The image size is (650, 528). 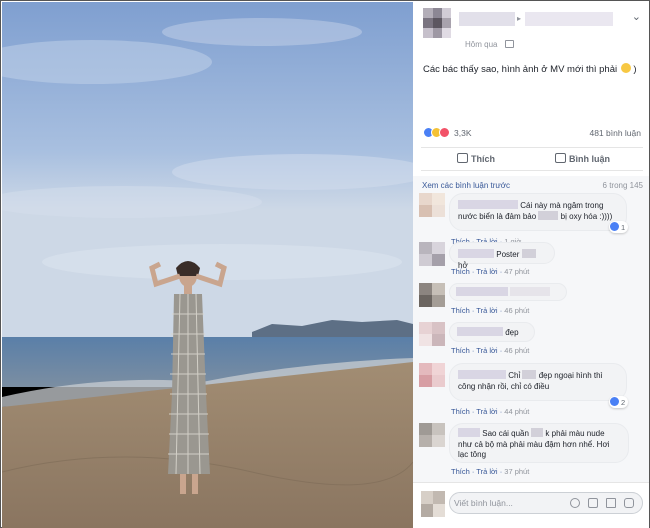 What do you see at coordinates (463, 133) in the screenshot?
I see `reaction-count: 3,3K` at bounding box center [463, 133].